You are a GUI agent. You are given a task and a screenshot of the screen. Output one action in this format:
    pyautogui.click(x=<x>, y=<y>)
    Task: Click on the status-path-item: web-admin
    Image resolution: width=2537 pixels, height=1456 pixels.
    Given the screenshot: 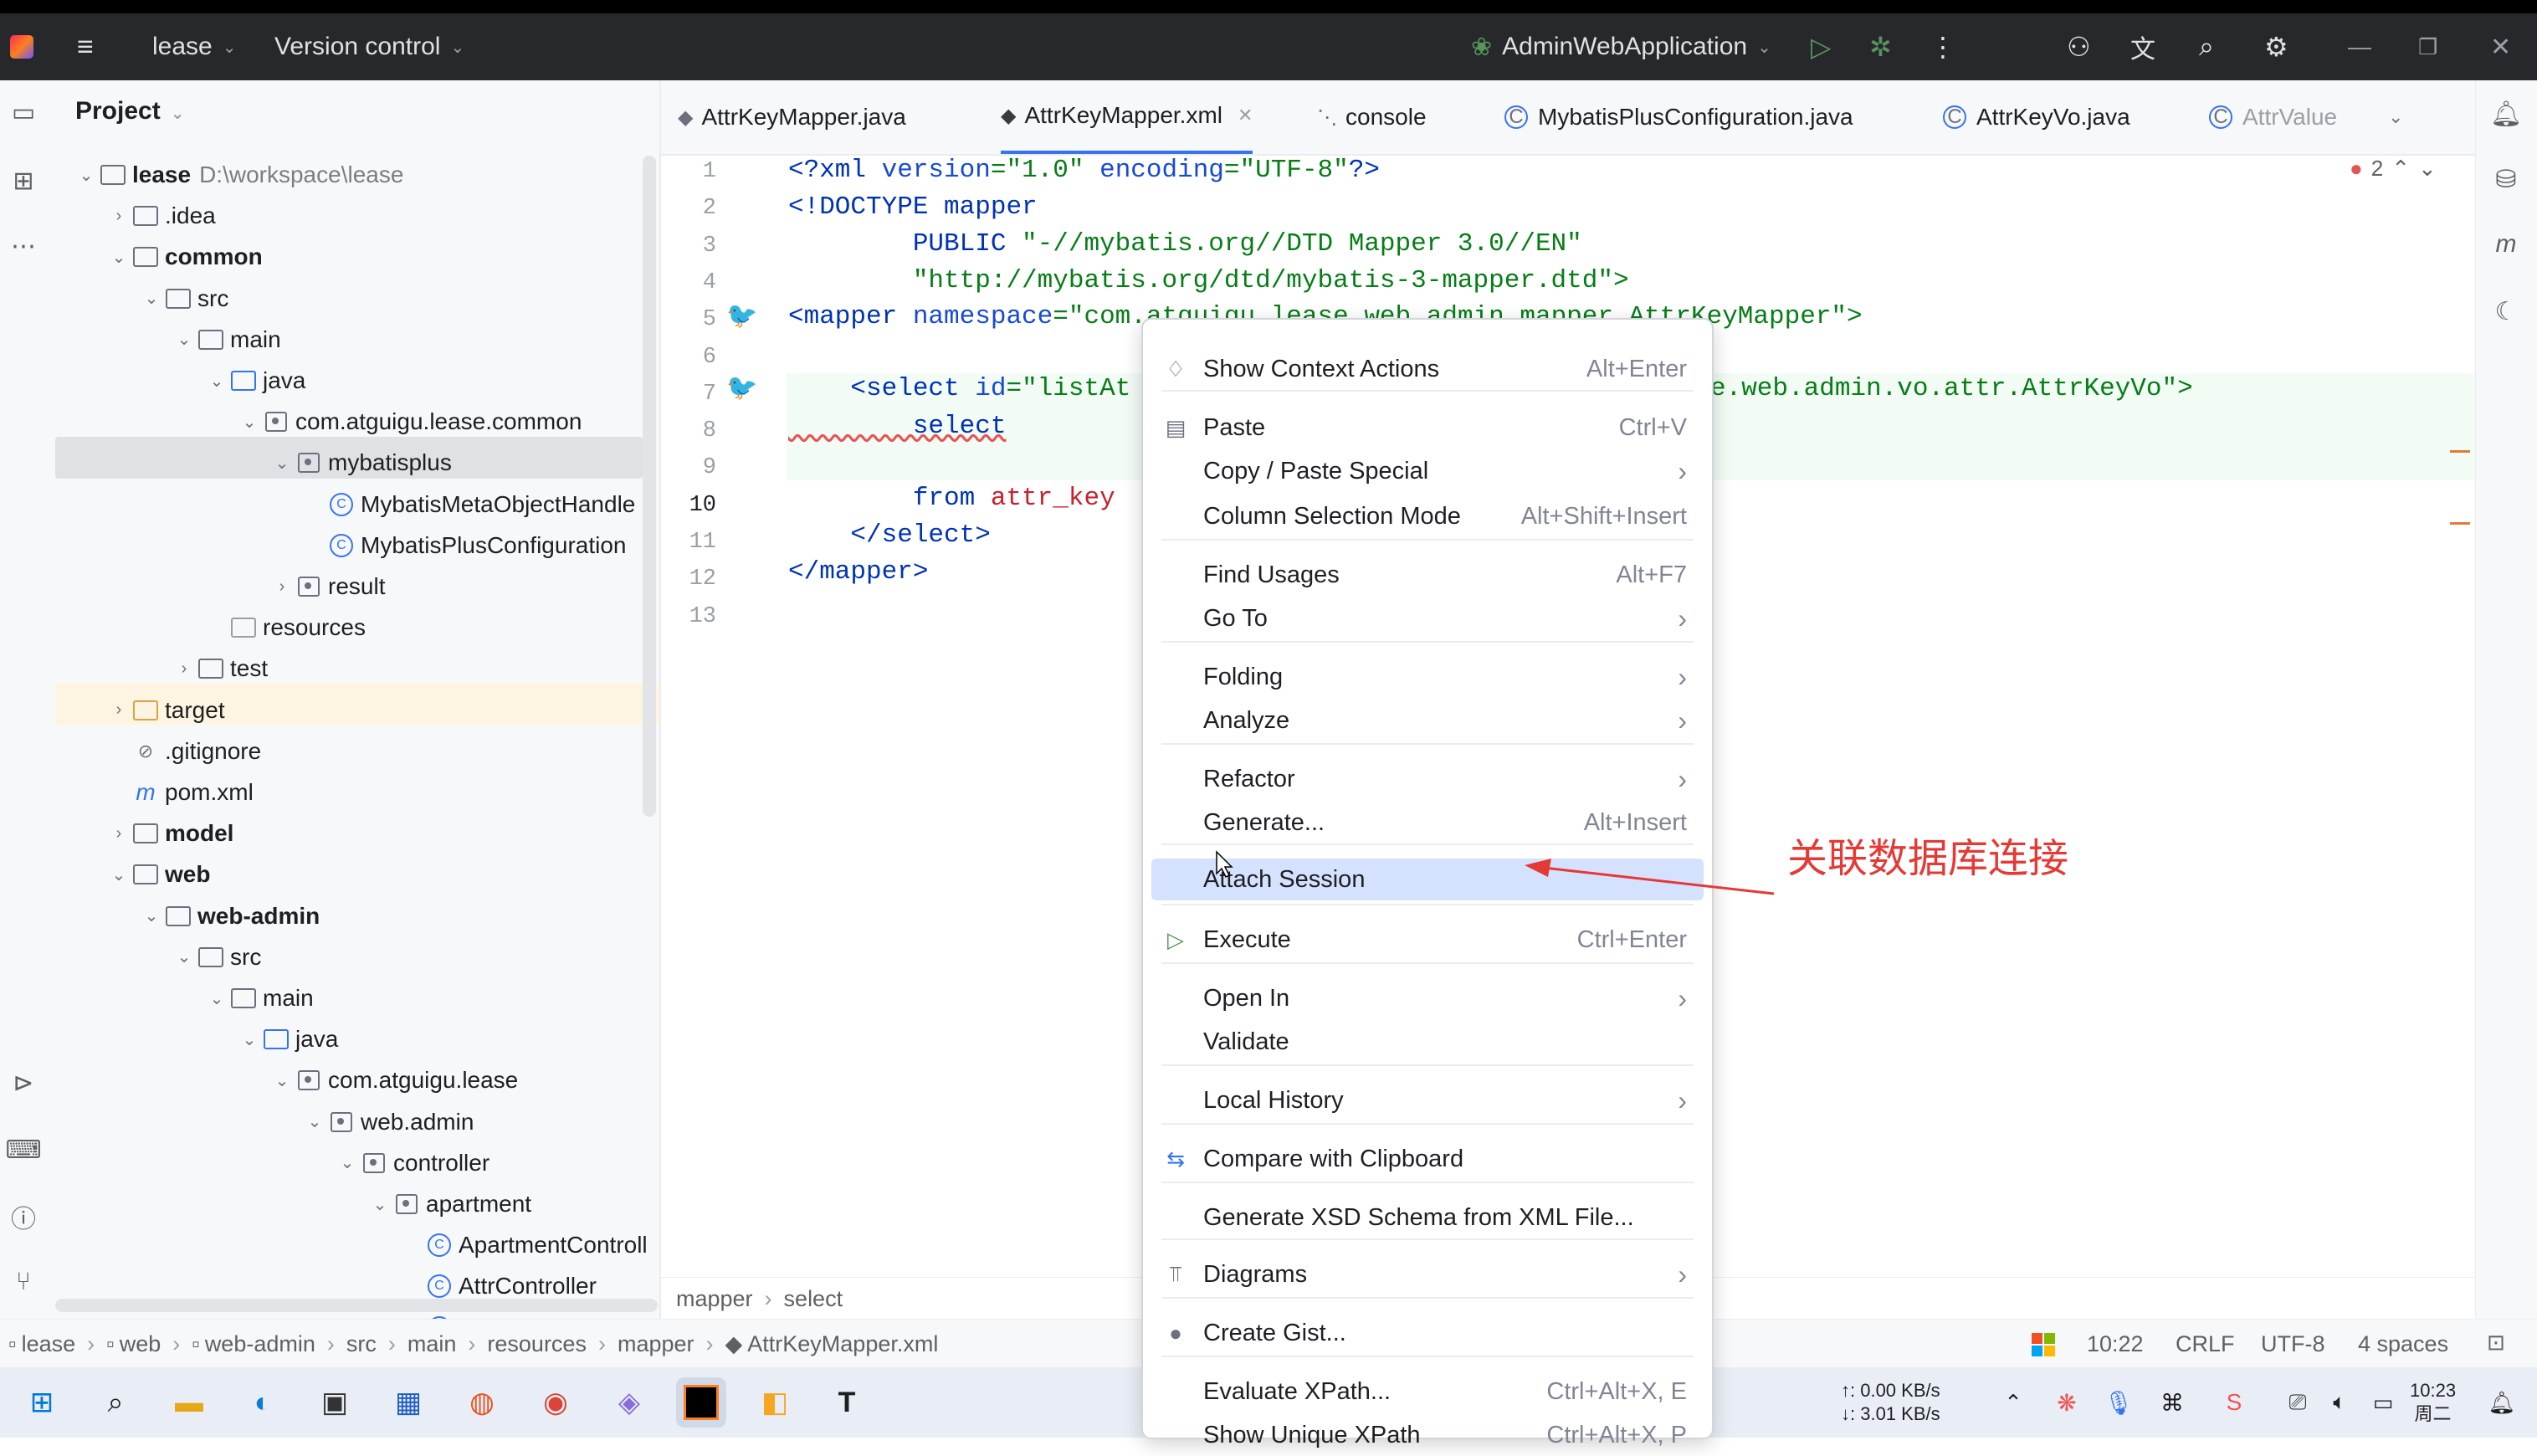 What is the action you would take?
    pyautogui.click(x=260, y=1344)
    